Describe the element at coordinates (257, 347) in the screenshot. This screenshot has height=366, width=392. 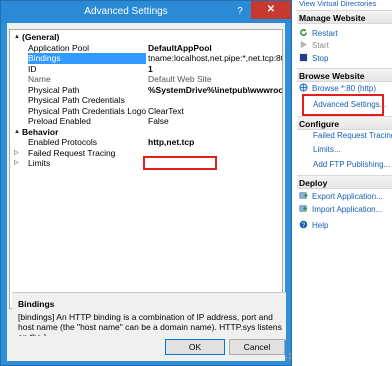
I see `cancel-button: Cancel` at that location.